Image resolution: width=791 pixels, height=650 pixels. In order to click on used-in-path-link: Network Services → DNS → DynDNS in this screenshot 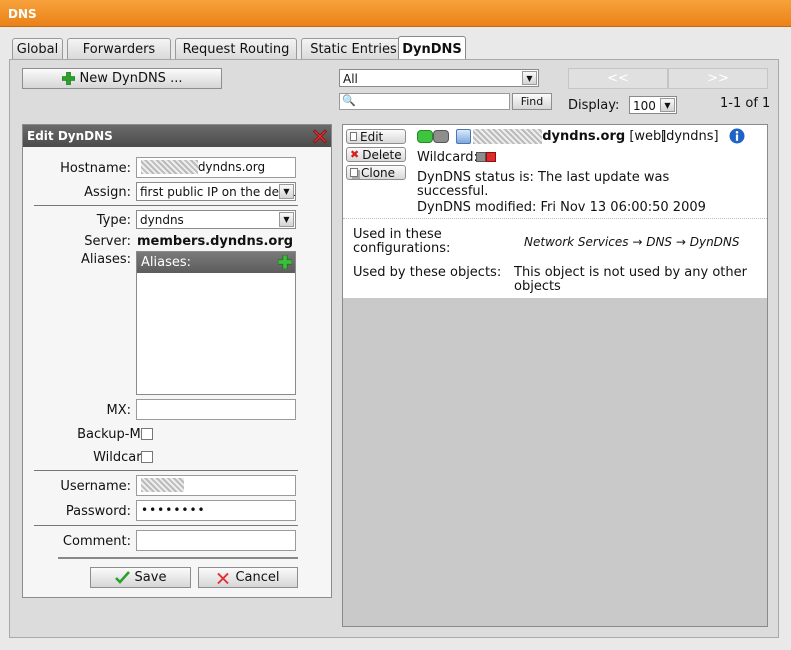, I will do `click(632, 242)`.